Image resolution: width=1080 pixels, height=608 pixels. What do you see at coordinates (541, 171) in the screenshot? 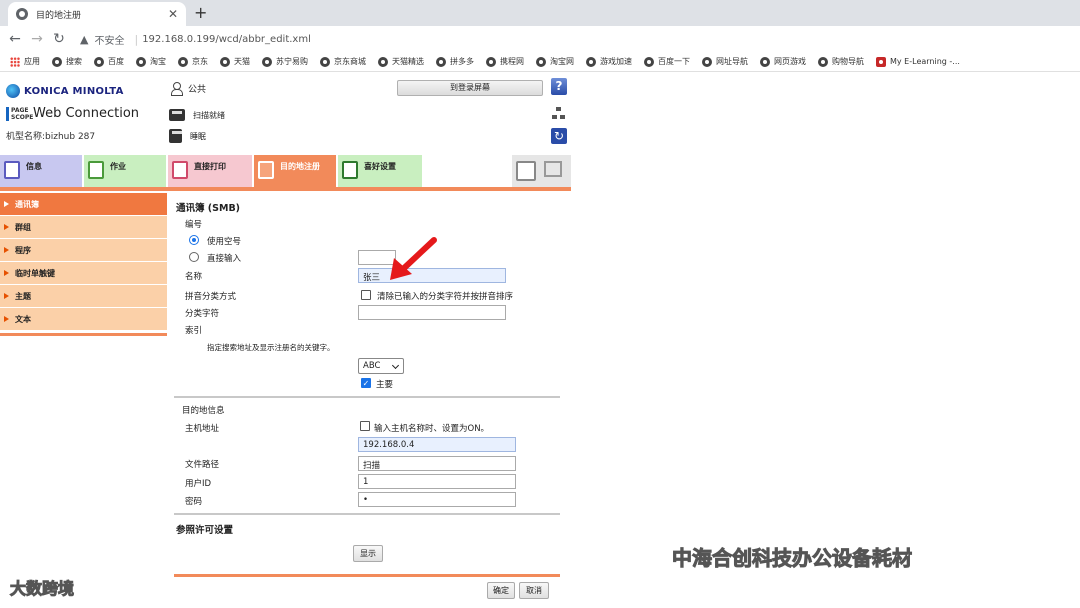
I see `tab-admin` at bounding box center [541, 171].